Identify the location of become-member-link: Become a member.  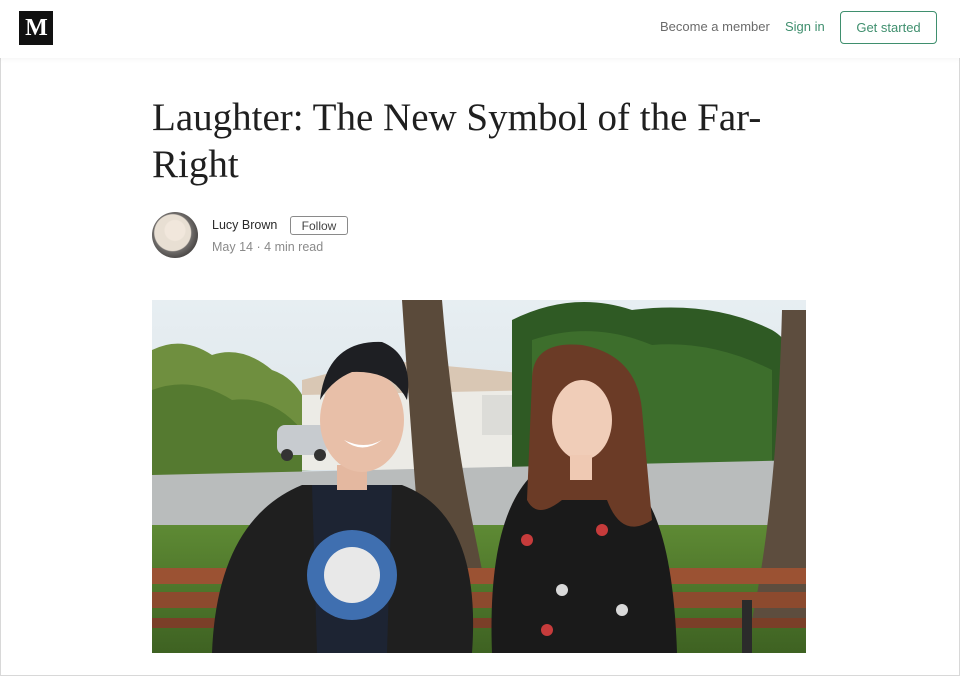
(715, 26).